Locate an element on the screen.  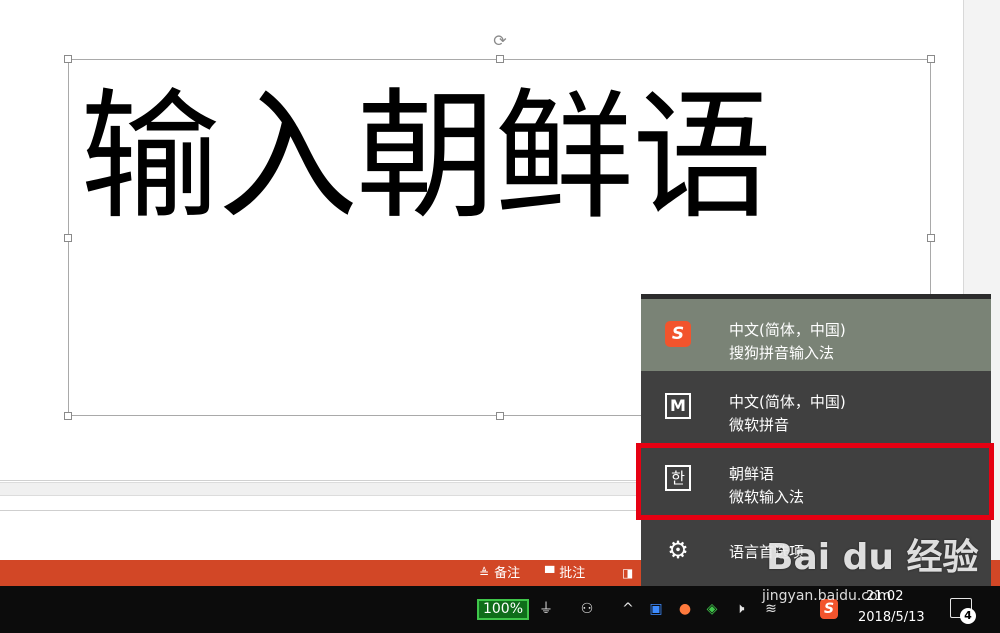
resize-handle-top-left is located at coordinates (68, 59).